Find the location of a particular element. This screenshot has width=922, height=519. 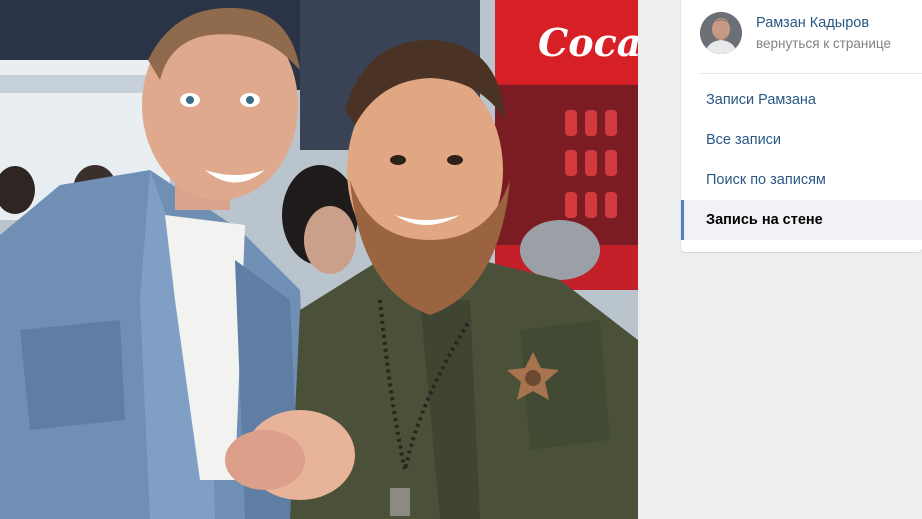

menu-item-wall-post: Запись на стене is located at coordinates (801, 220).